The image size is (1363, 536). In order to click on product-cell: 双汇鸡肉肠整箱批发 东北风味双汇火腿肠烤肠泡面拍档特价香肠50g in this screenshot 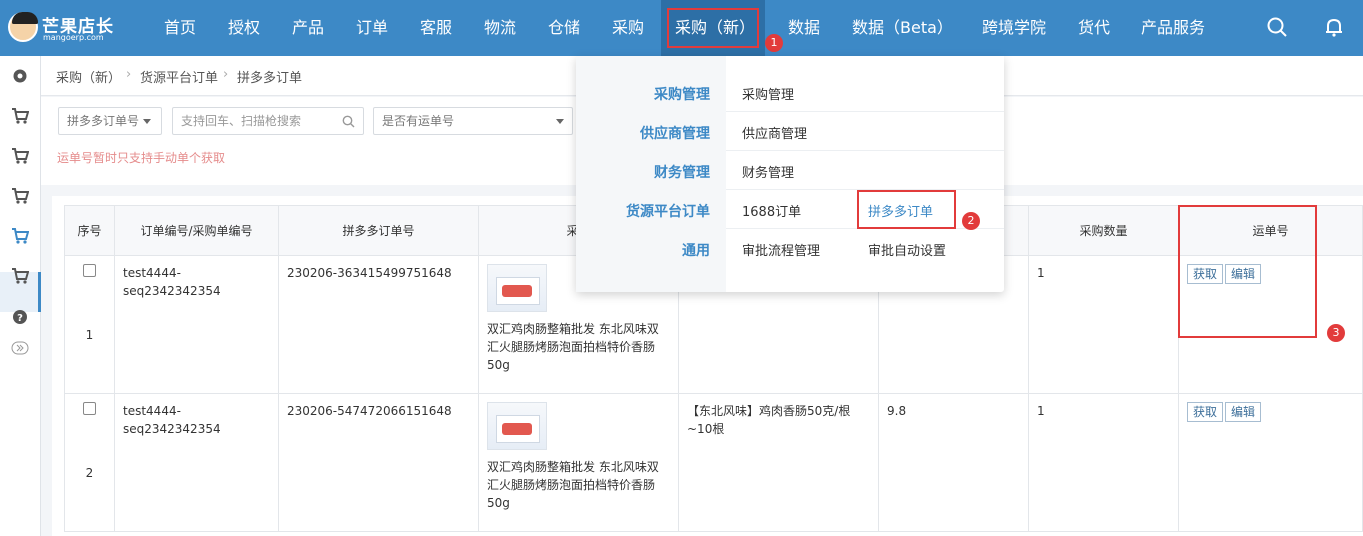, I will do `click(578, 462)`.